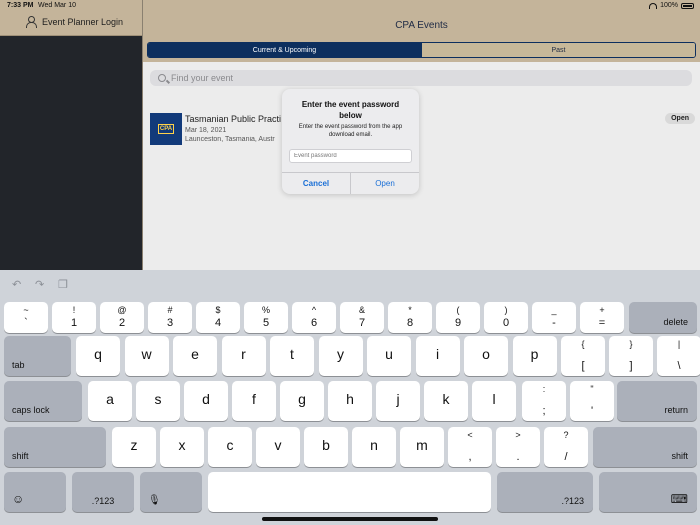 The image size is (700, 525). I want to click on return-key: return, so click(657, 401).